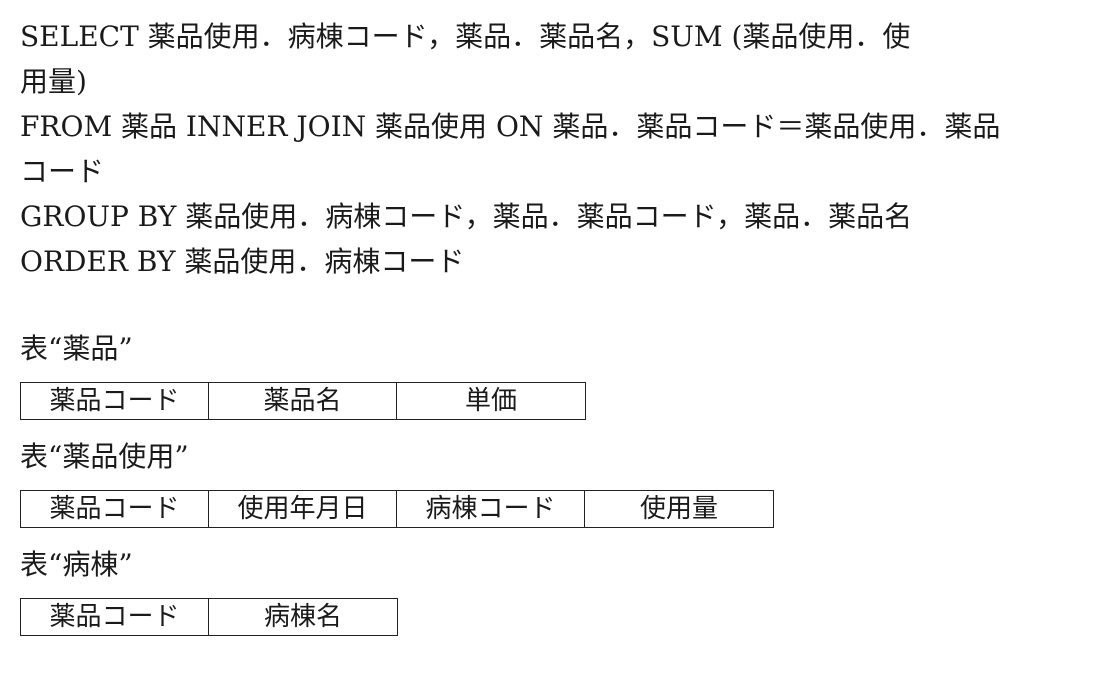 This screenshot has width=1112, height=698. What do you see at coordinates (466, 216) in the screenshot?
I see `sql-line: GROUP BY 薬品使用．病棟コード，薬品．薬品コード，薬品．薬品名` at bounding box center [466, 216].